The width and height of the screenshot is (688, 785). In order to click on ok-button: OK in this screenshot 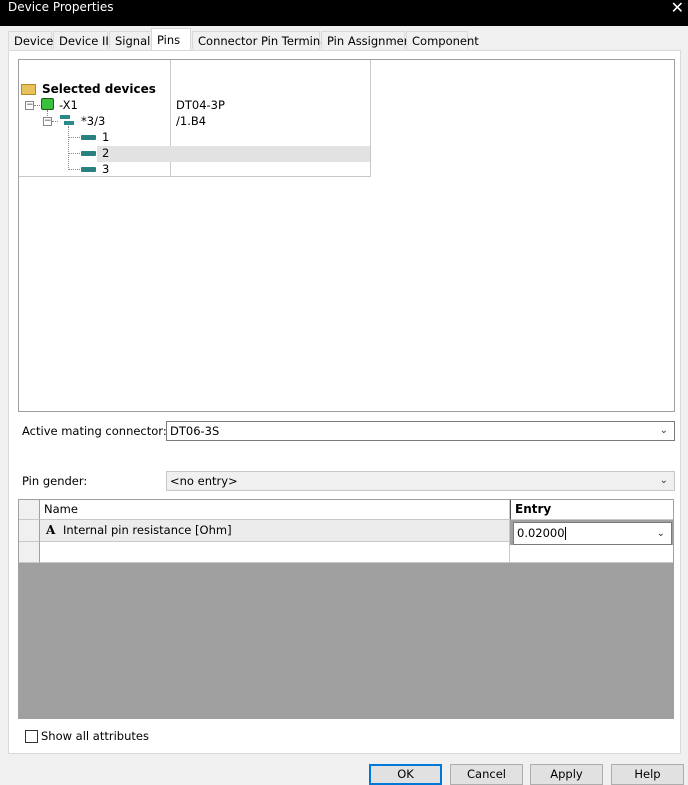, I will do `click(405, 774)`.